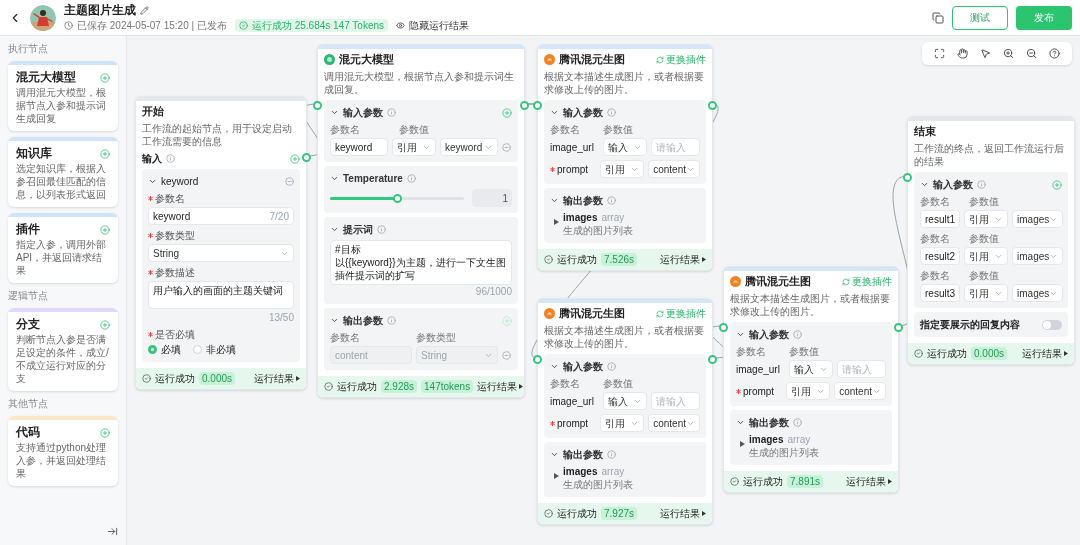 The image size is (1080, 545). I want to click on node-card: 知识库 选定知识库，根据入参召回最佳匹配的信息，以列表形式返回, so click(63, 172).